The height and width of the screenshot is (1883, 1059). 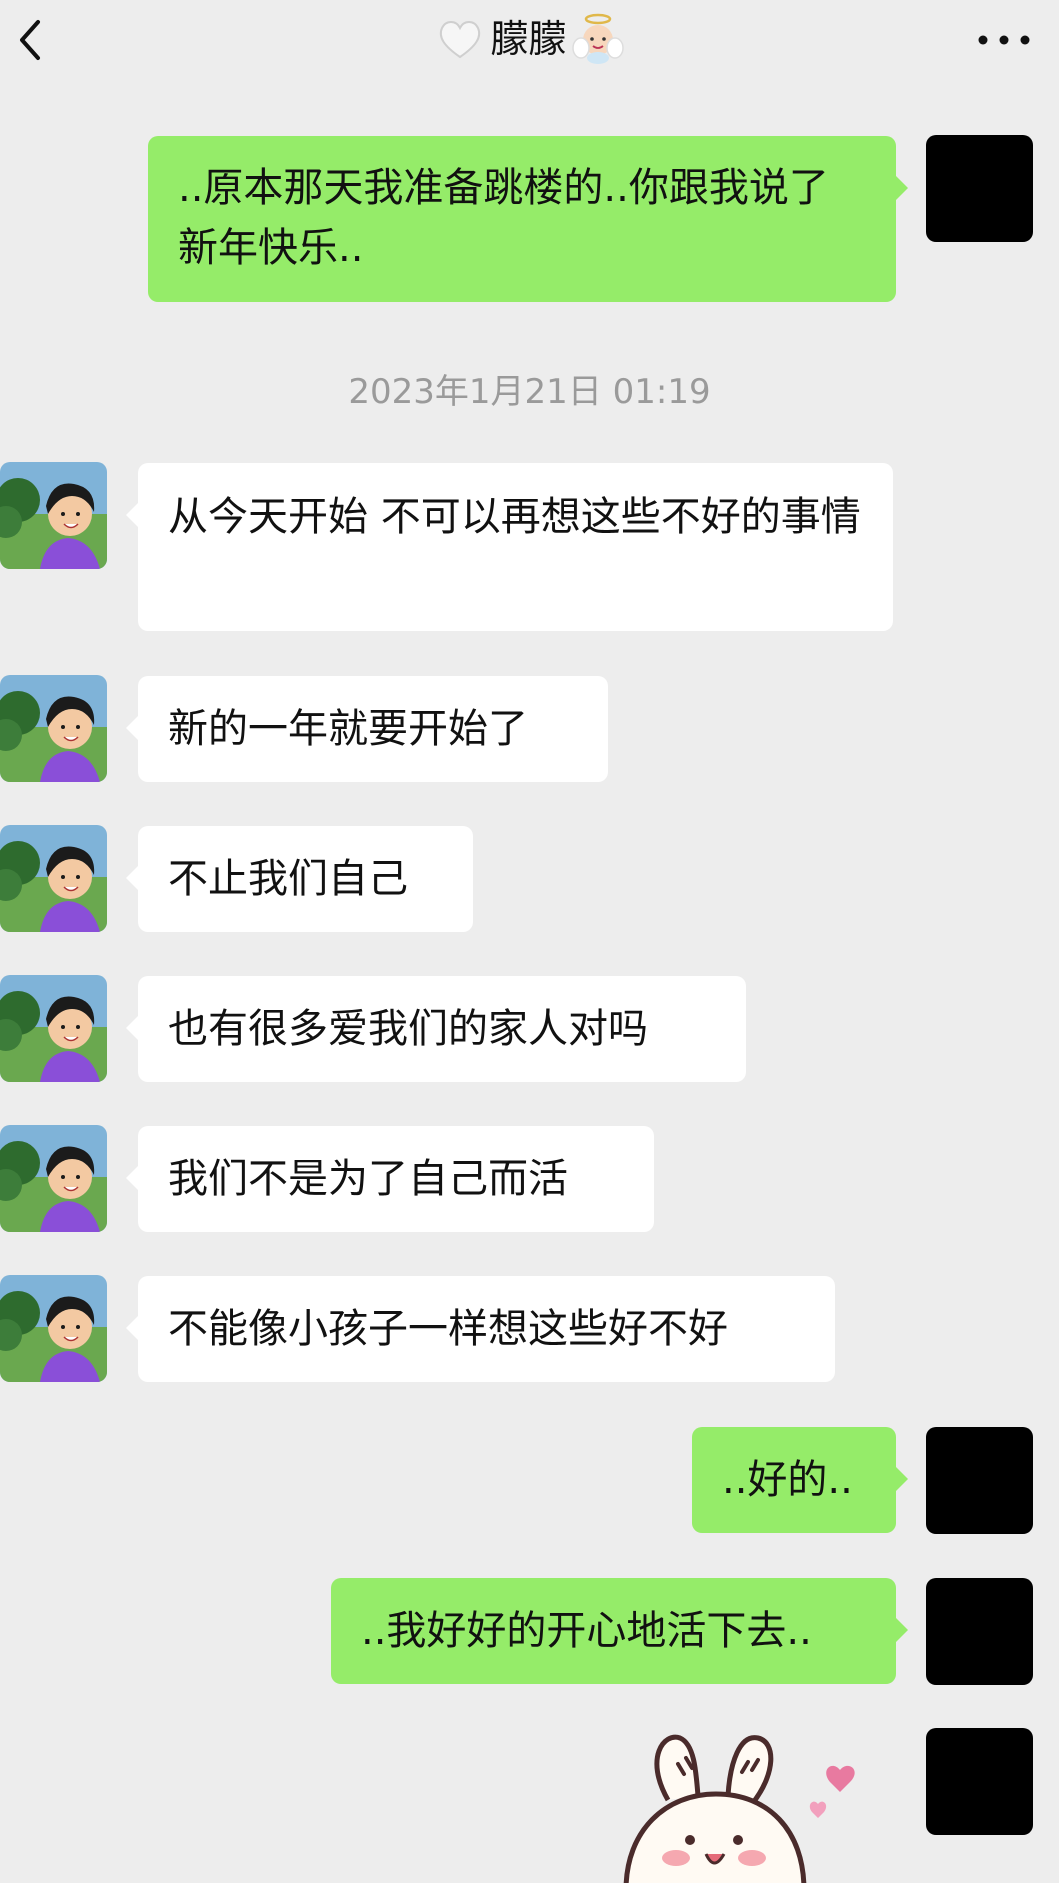 What do you see at coordinates (787, 1480) in the screenshot?
I see `message-text: ..好的..` at bounding box center [787, 1480].